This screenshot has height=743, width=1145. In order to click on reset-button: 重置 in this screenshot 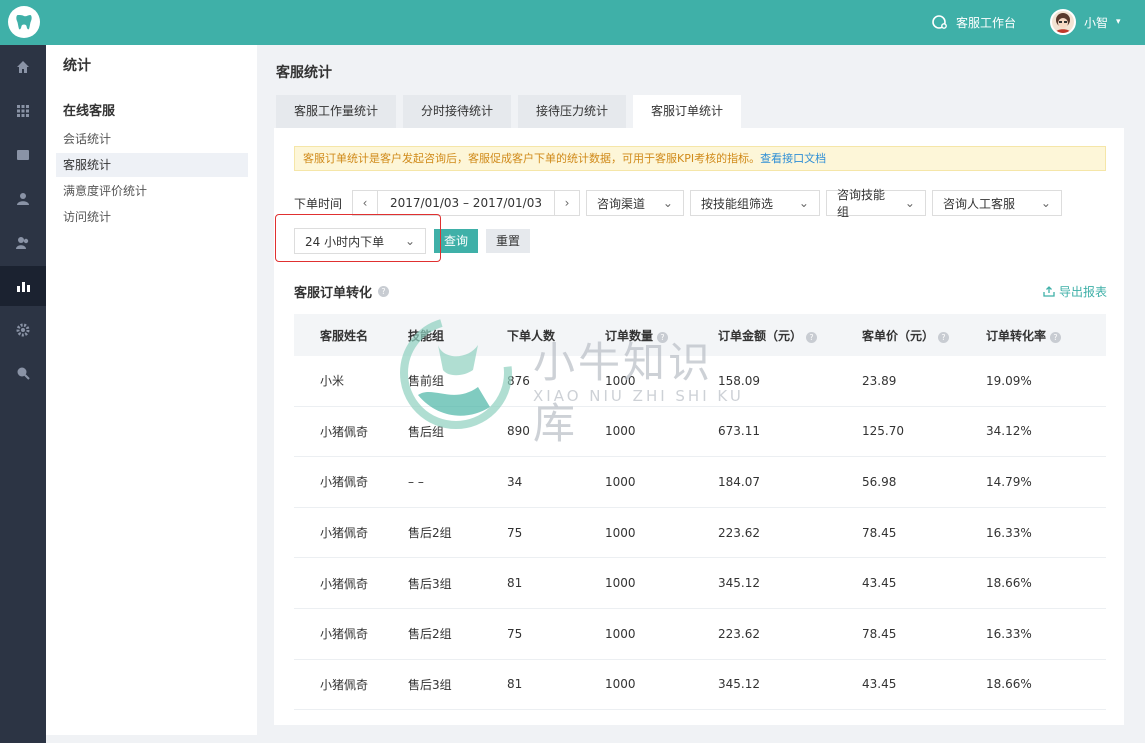, I will do `click(508, 241)`.